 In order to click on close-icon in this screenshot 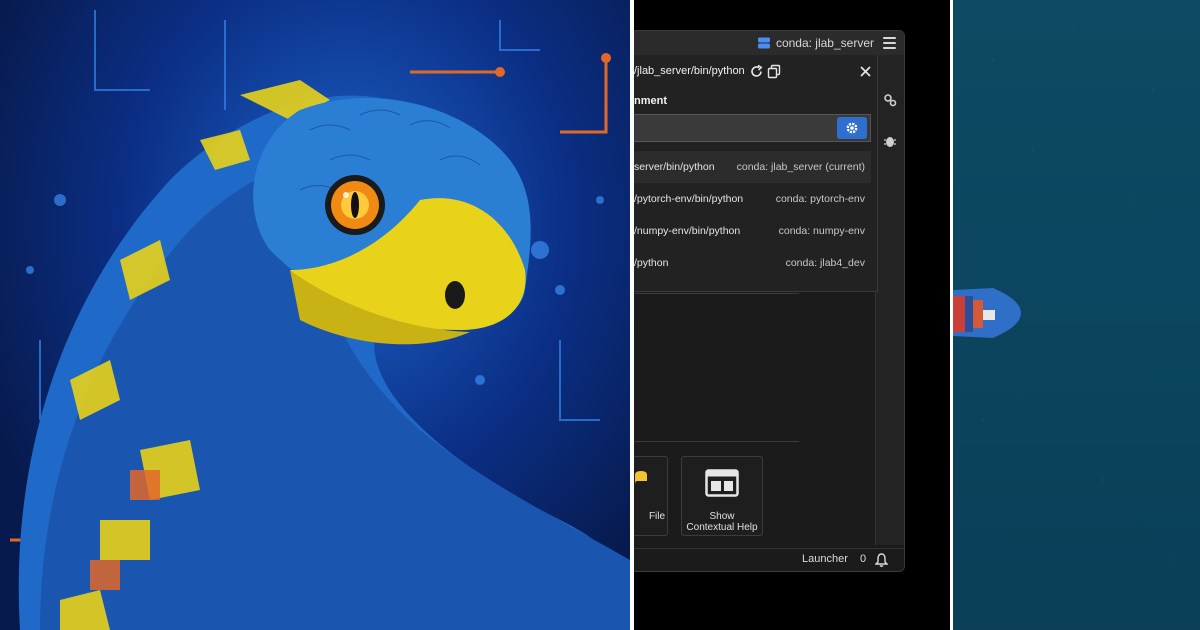, I will do `click(865, 71)`.